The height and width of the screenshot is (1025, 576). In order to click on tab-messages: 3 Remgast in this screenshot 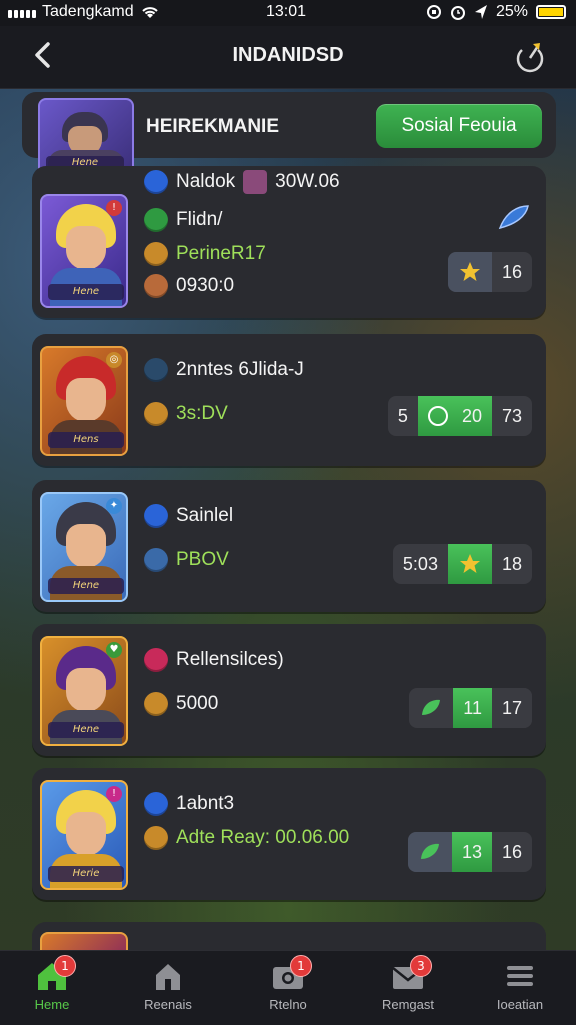, I will do `click(408, 983)`.